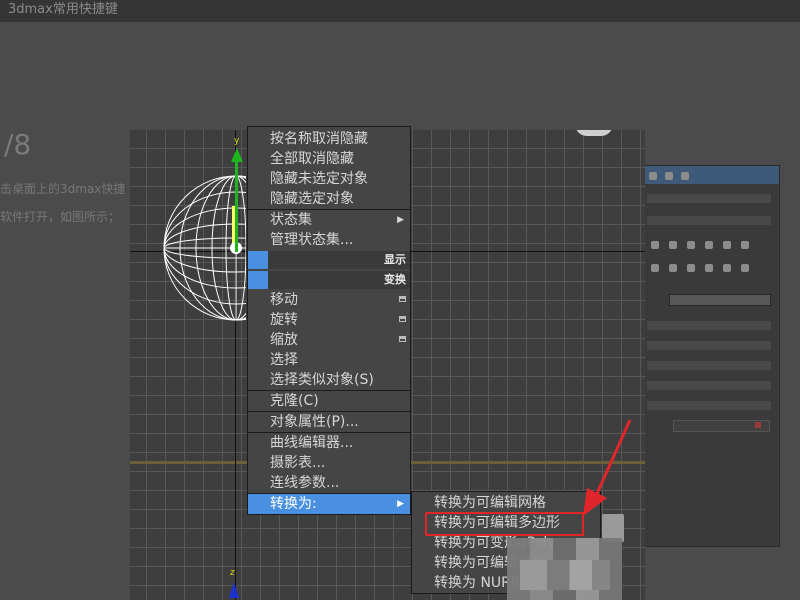 The image size is (800, 600). I want to click on gizmo-y-arrow-icon, so click(237, 155).